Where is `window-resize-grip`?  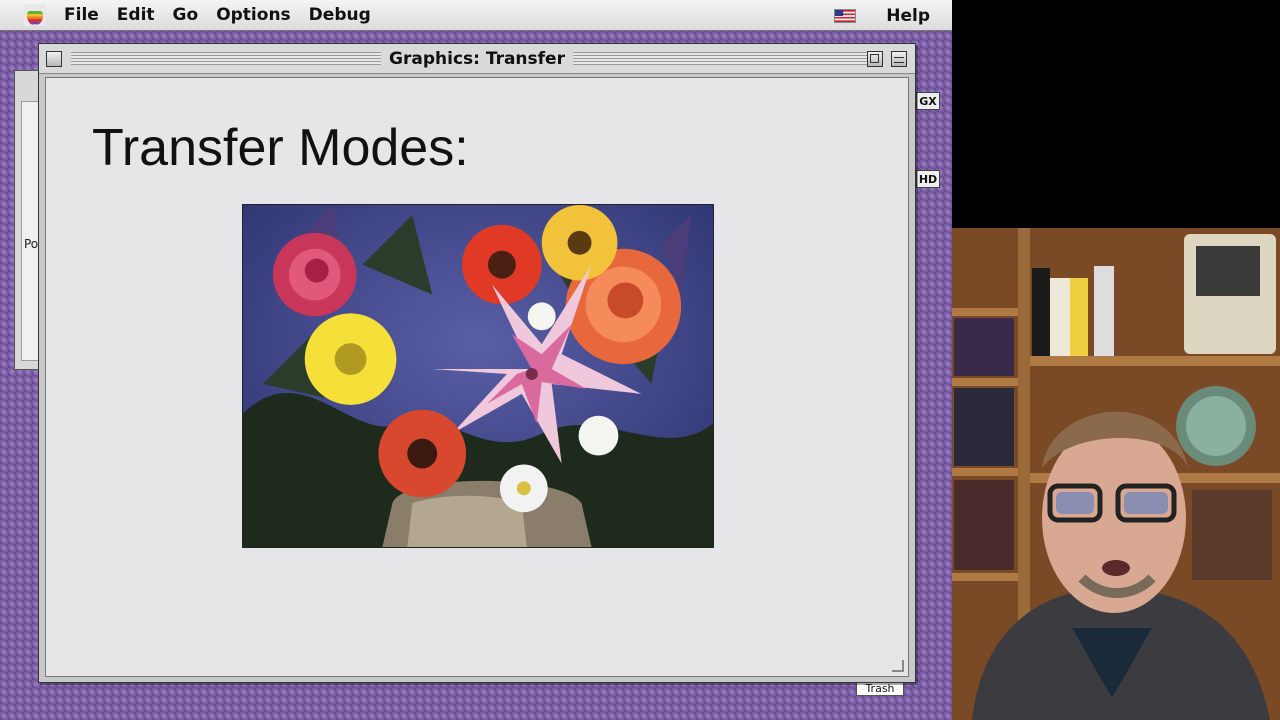 window-resize-grip is located at coordinates (898, 666).